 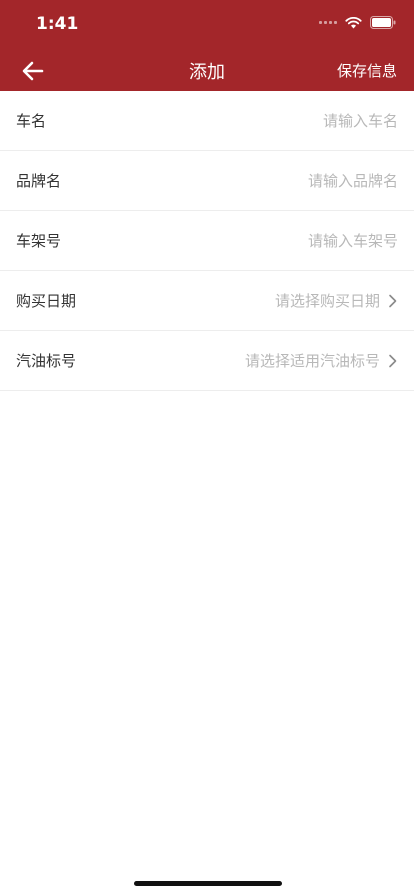 I want to click on app-header: 1:41 添加 保存信息, so click(x=207, y=45).